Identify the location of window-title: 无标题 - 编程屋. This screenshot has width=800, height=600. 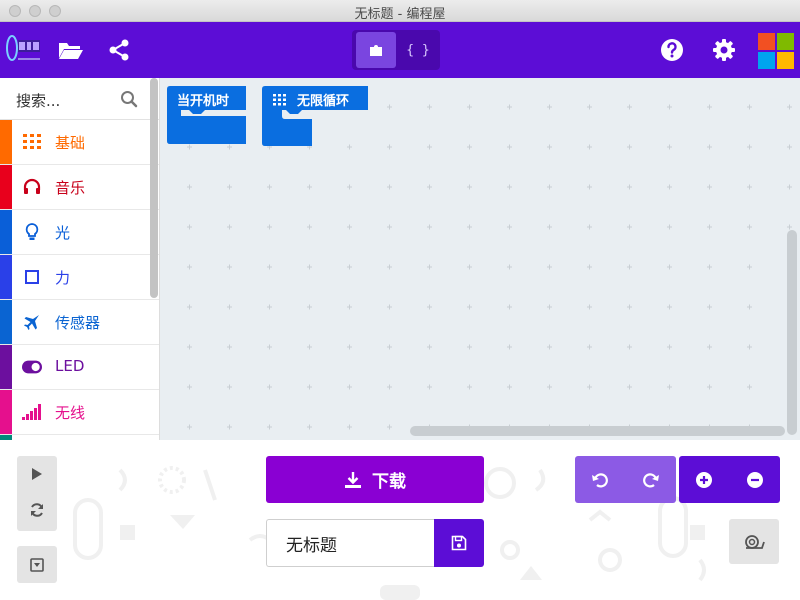
(400, 14).